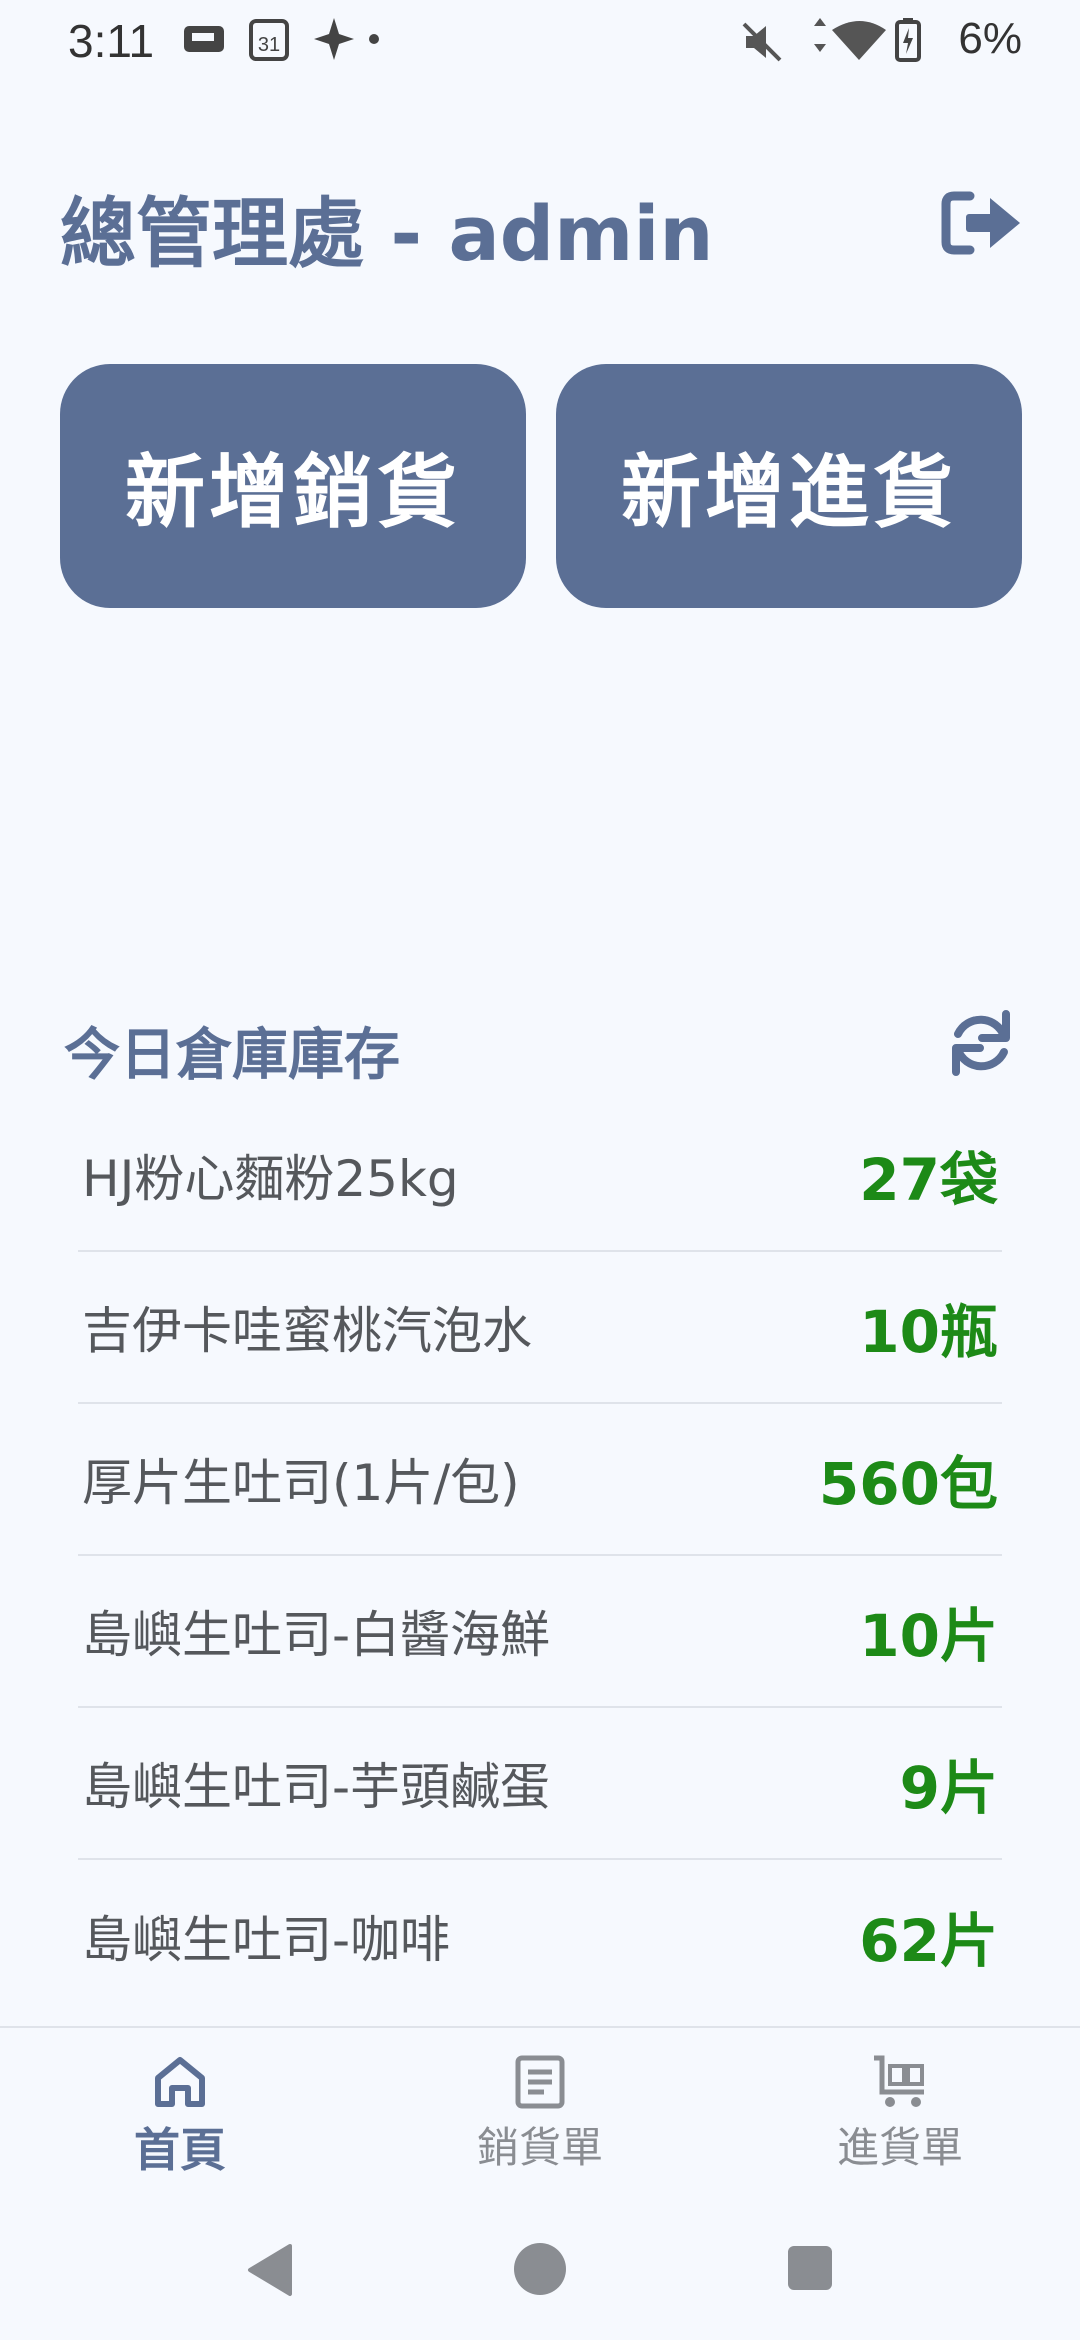 This screenshot has height=2340, width=1080. What do you see at coordinates (204, 39) in the screenshot?
I see `message-icon` at bounding box center [204, 39].